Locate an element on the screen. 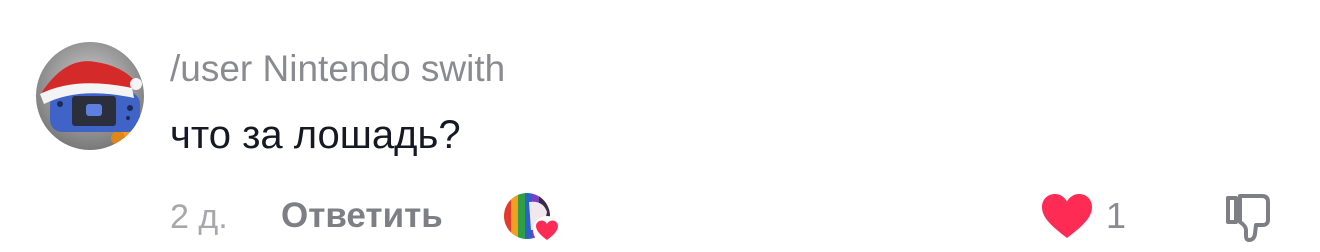 This screenshot has width=1320, height=252. heart-icon is located at coordinates (1067, 216).